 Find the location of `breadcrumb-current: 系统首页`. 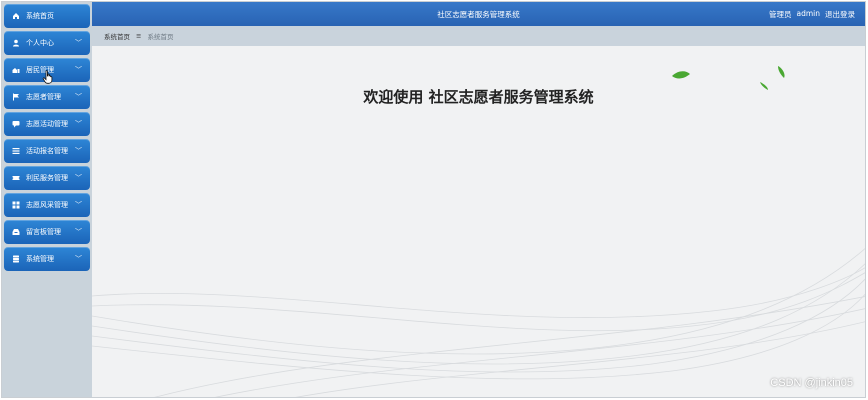

breadcrumb-current: 系统首页 is located at coordinates (160, 37).